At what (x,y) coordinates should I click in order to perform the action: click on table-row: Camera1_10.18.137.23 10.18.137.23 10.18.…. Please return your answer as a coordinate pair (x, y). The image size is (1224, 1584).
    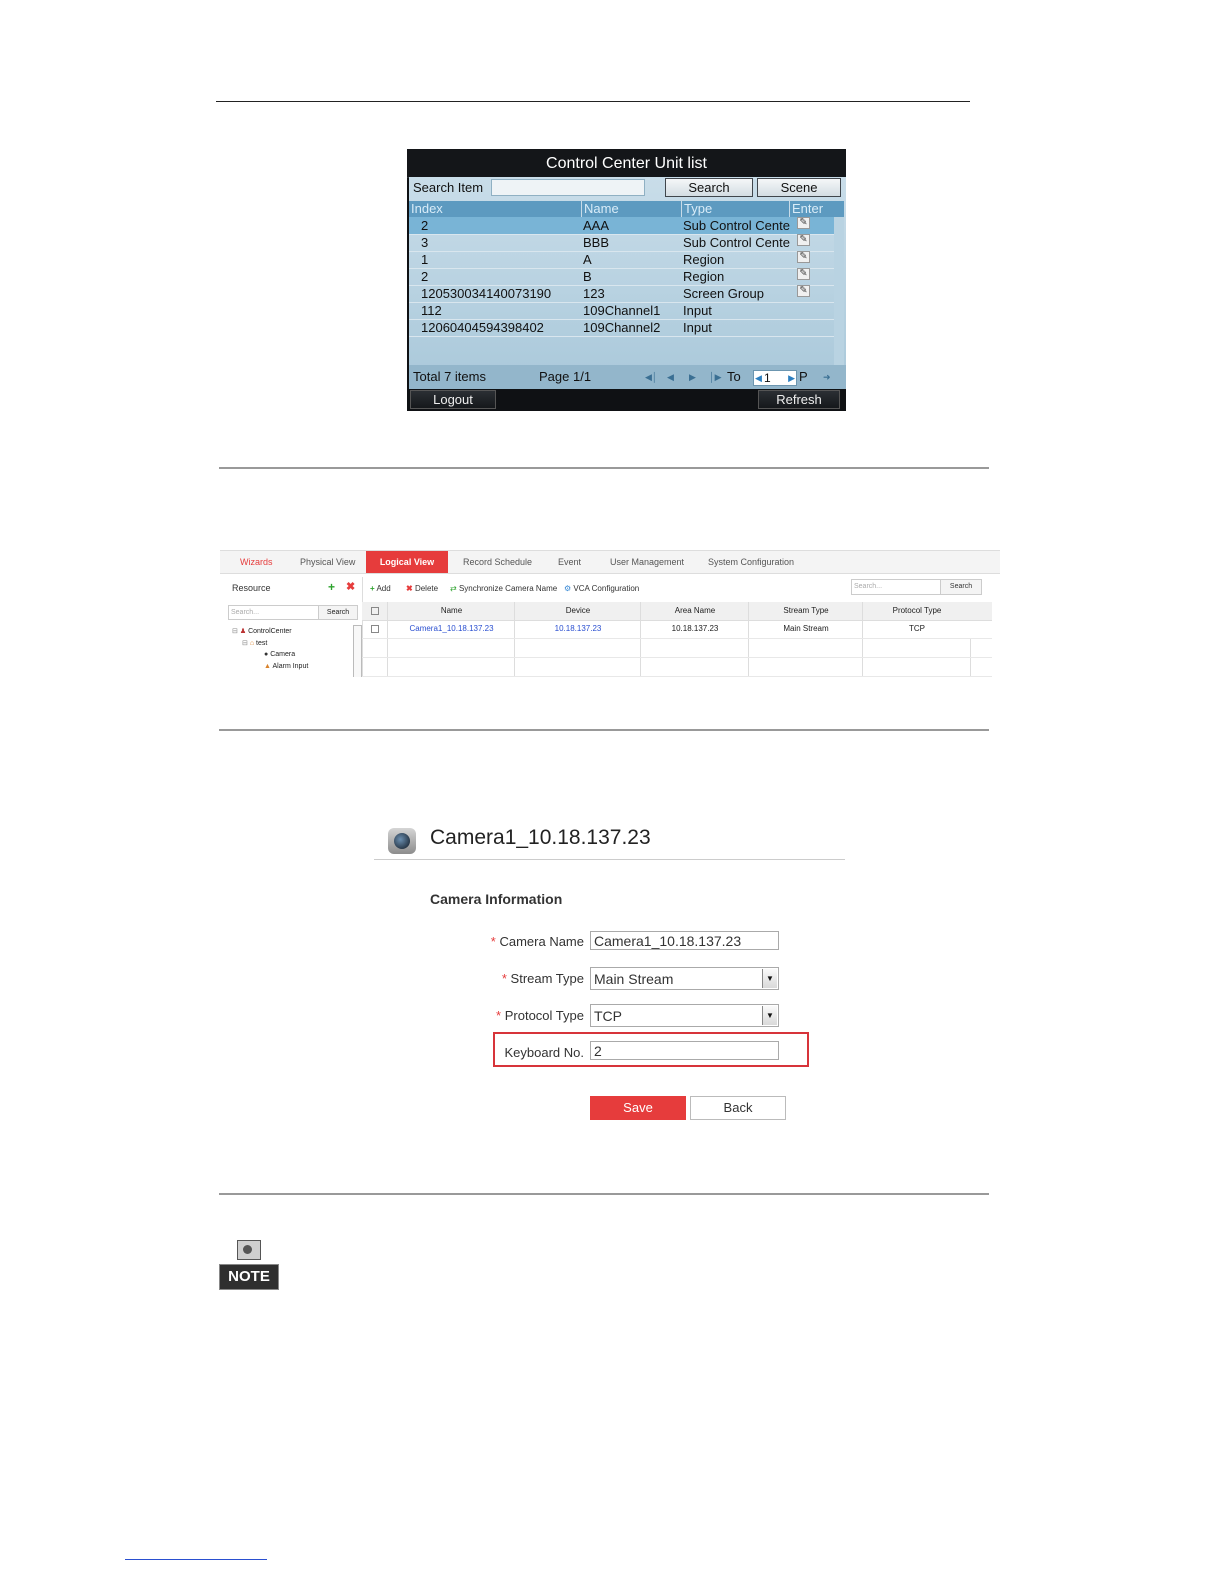
    Looking at the image, I should click on (677, 629).